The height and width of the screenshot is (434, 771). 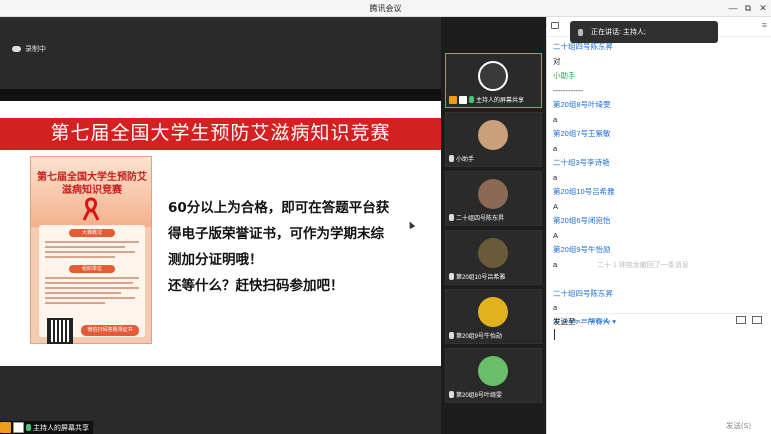 I want to click on chat-message-sender: 第20组10号吕希雅, so click(x=584, y=191).